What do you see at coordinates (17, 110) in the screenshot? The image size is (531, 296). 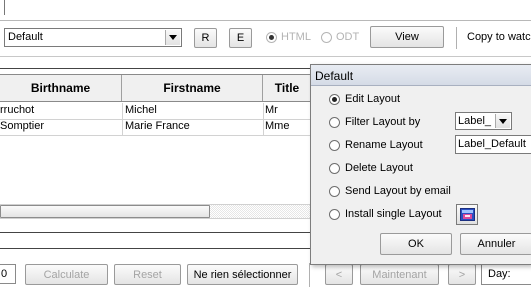 I see `cell-birthname: rruchot` at bounding box center [17, 110].